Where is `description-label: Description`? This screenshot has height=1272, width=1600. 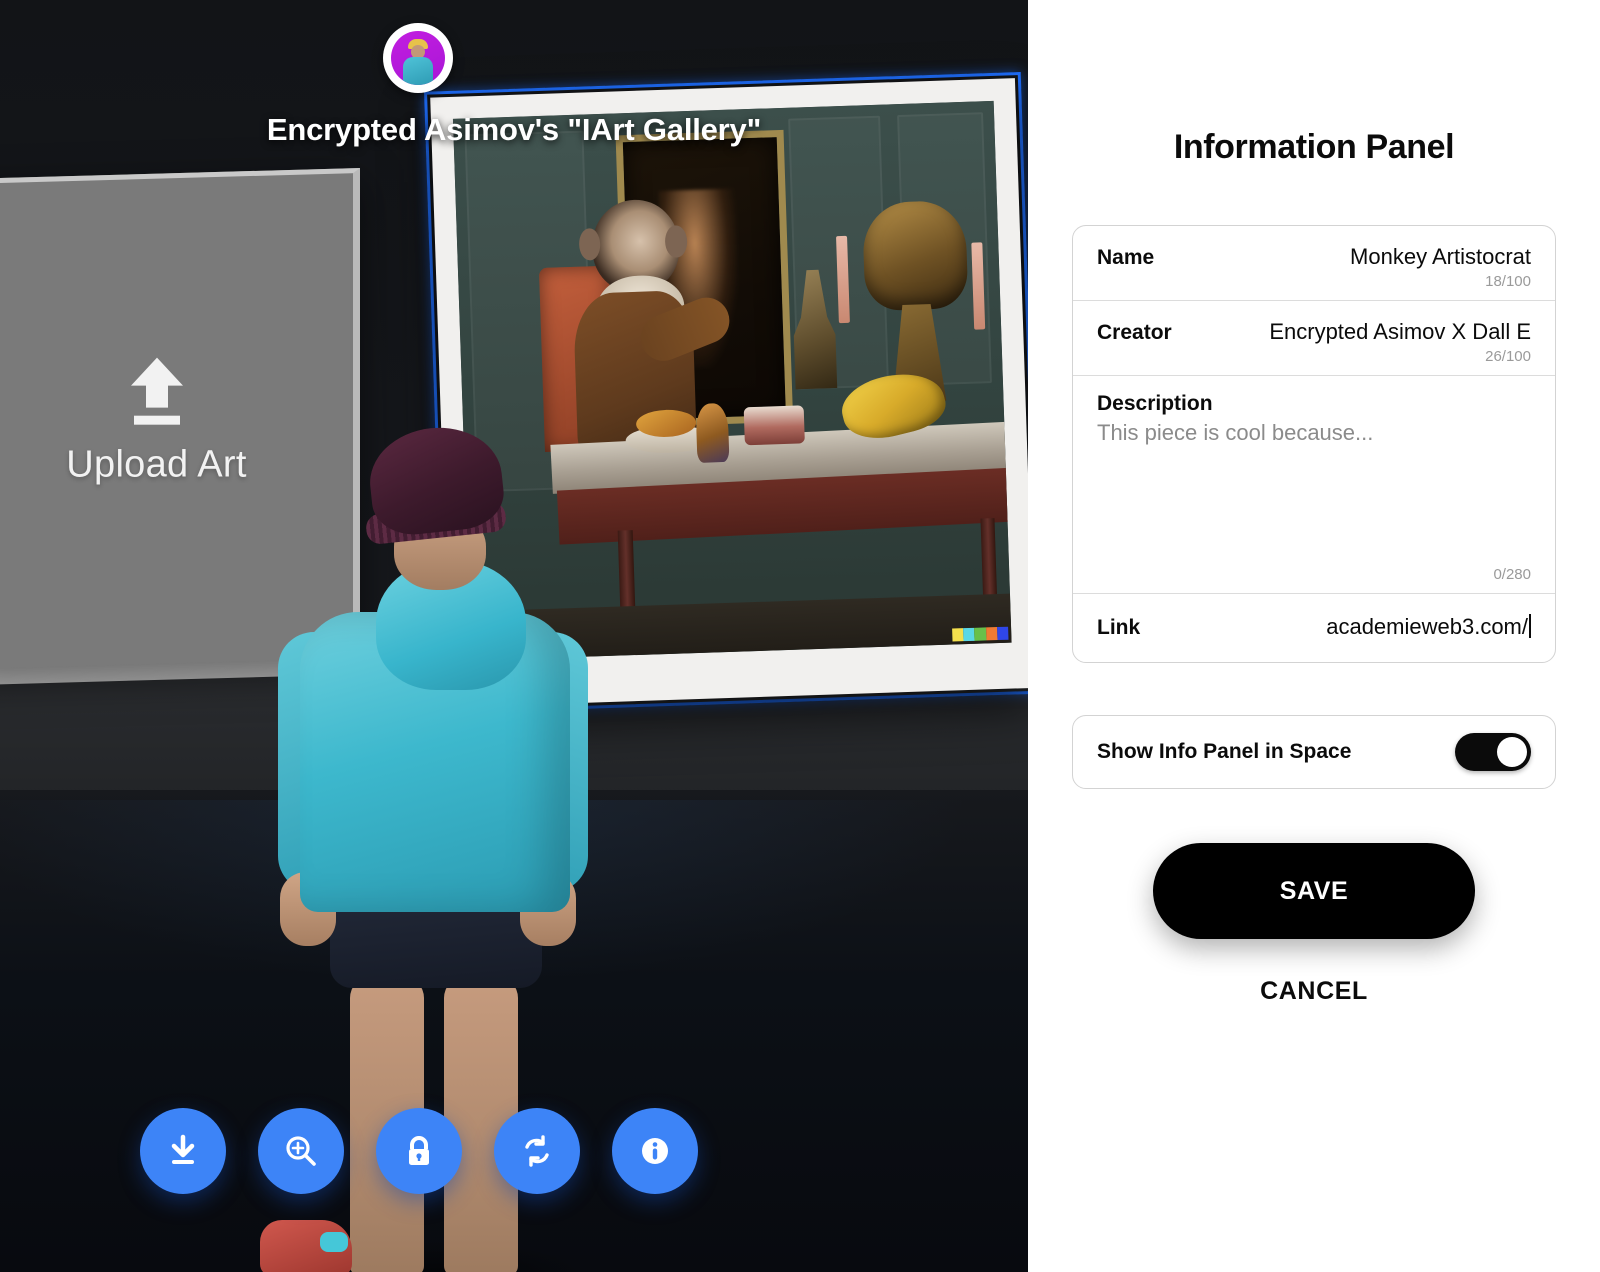
description-label: Description is located at coordinates (1155, 403).